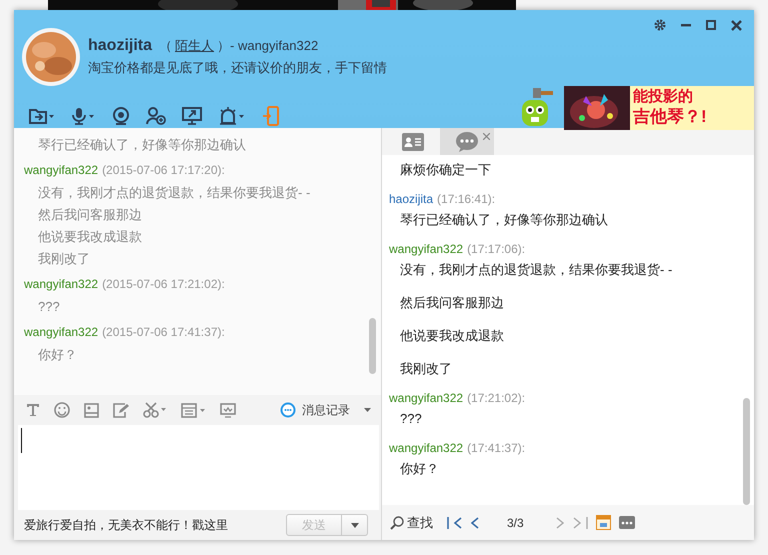 The height and width of the screenshot is (555, 768). I want to click on advertisement-banner: 能投影的 吉他琴？!, so click(659, 108).